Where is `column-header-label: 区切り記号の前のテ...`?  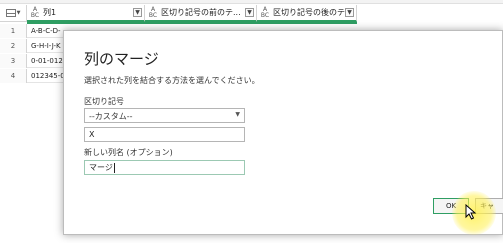 column-header-label: 区切り記号の前のテ... is located at coordinates (201, 12).